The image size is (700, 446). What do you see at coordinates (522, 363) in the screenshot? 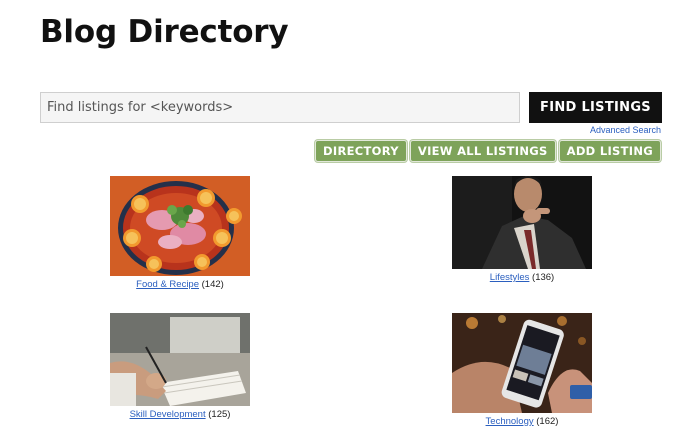
I see `smartphone-hand-image` at bounding box center [522, 363].